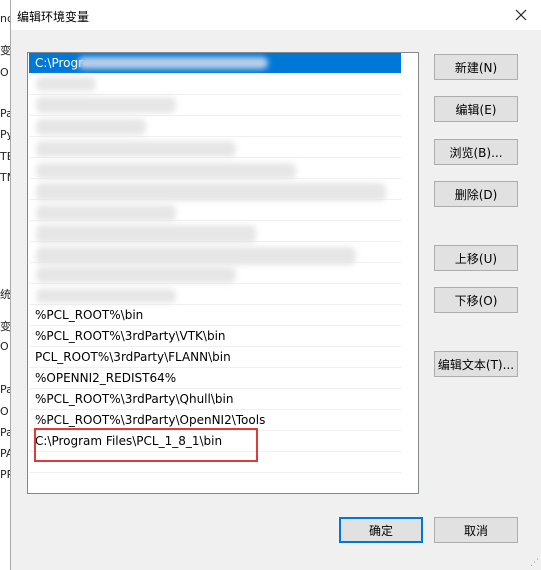  Describe the element at coordinates (476, 530) in the screenshot. I see `cancel-button: 取消` at that location.